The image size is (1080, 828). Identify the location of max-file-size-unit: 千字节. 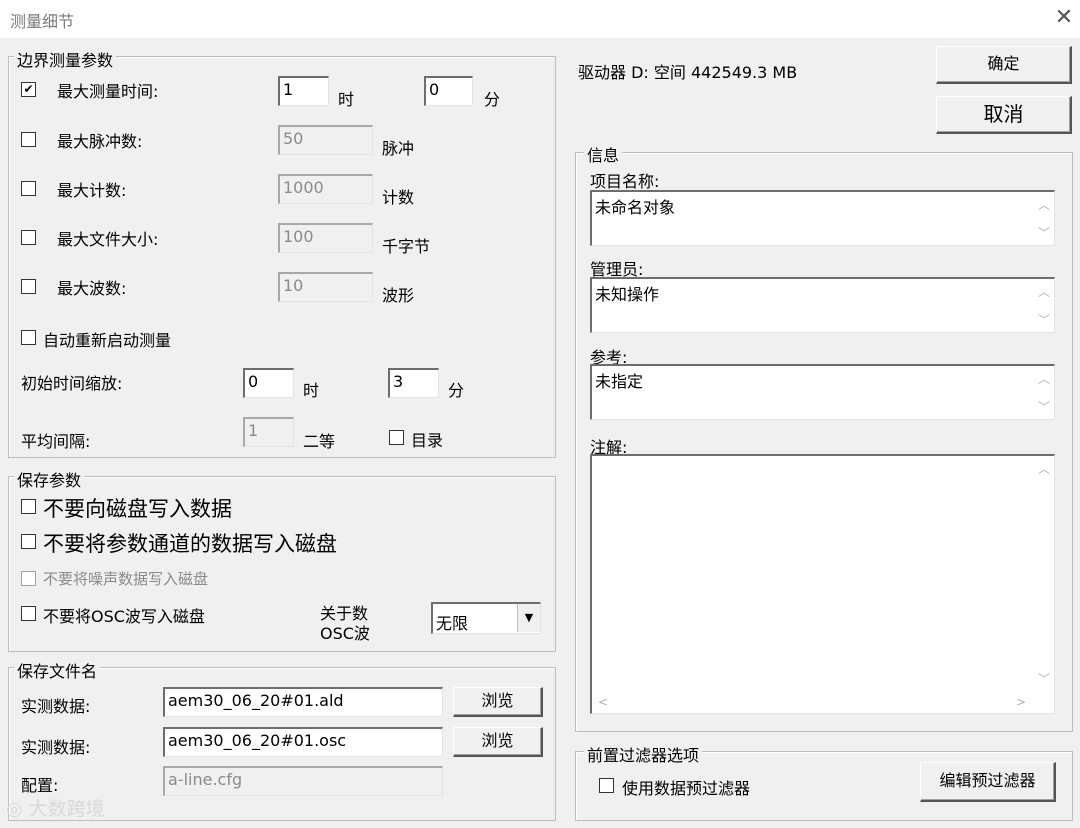
(406, 246).